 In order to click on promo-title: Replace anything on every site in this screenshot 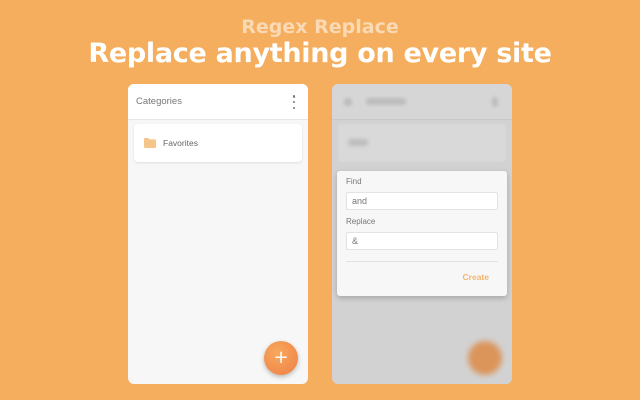, I will do `click(320, 53)`.